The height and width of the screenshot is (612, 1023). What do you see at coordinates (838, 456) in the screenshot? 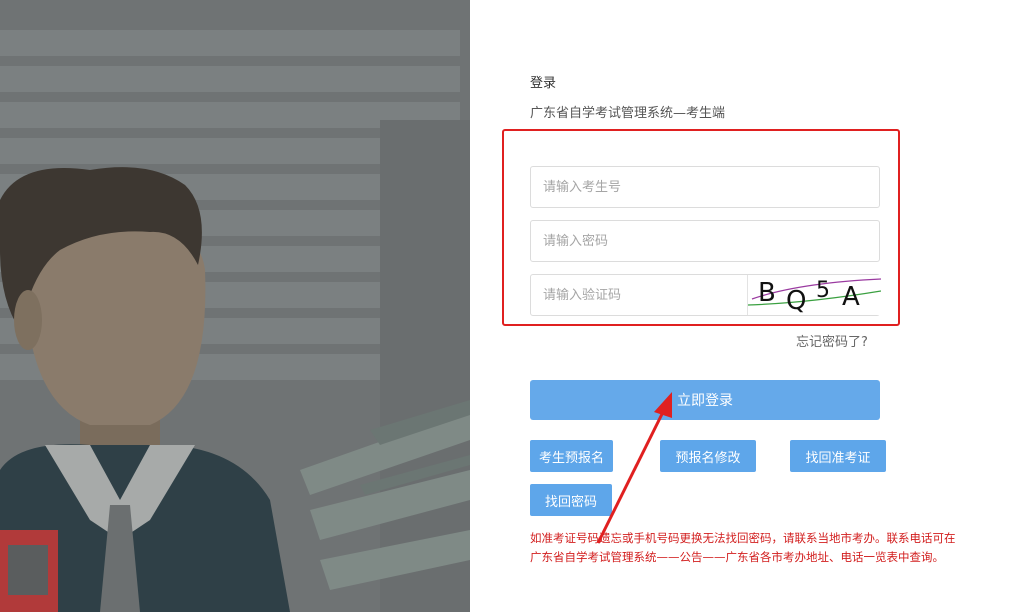
I see `retrieve-admission-ticket-button: 找回准考证` at bounding box center [838, 456].